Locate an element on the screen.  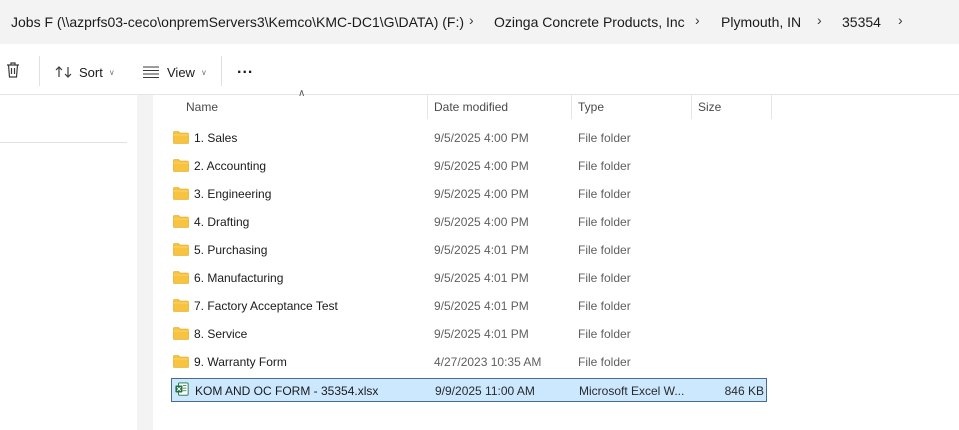
view-label: View is located at coordinates (181, 72).